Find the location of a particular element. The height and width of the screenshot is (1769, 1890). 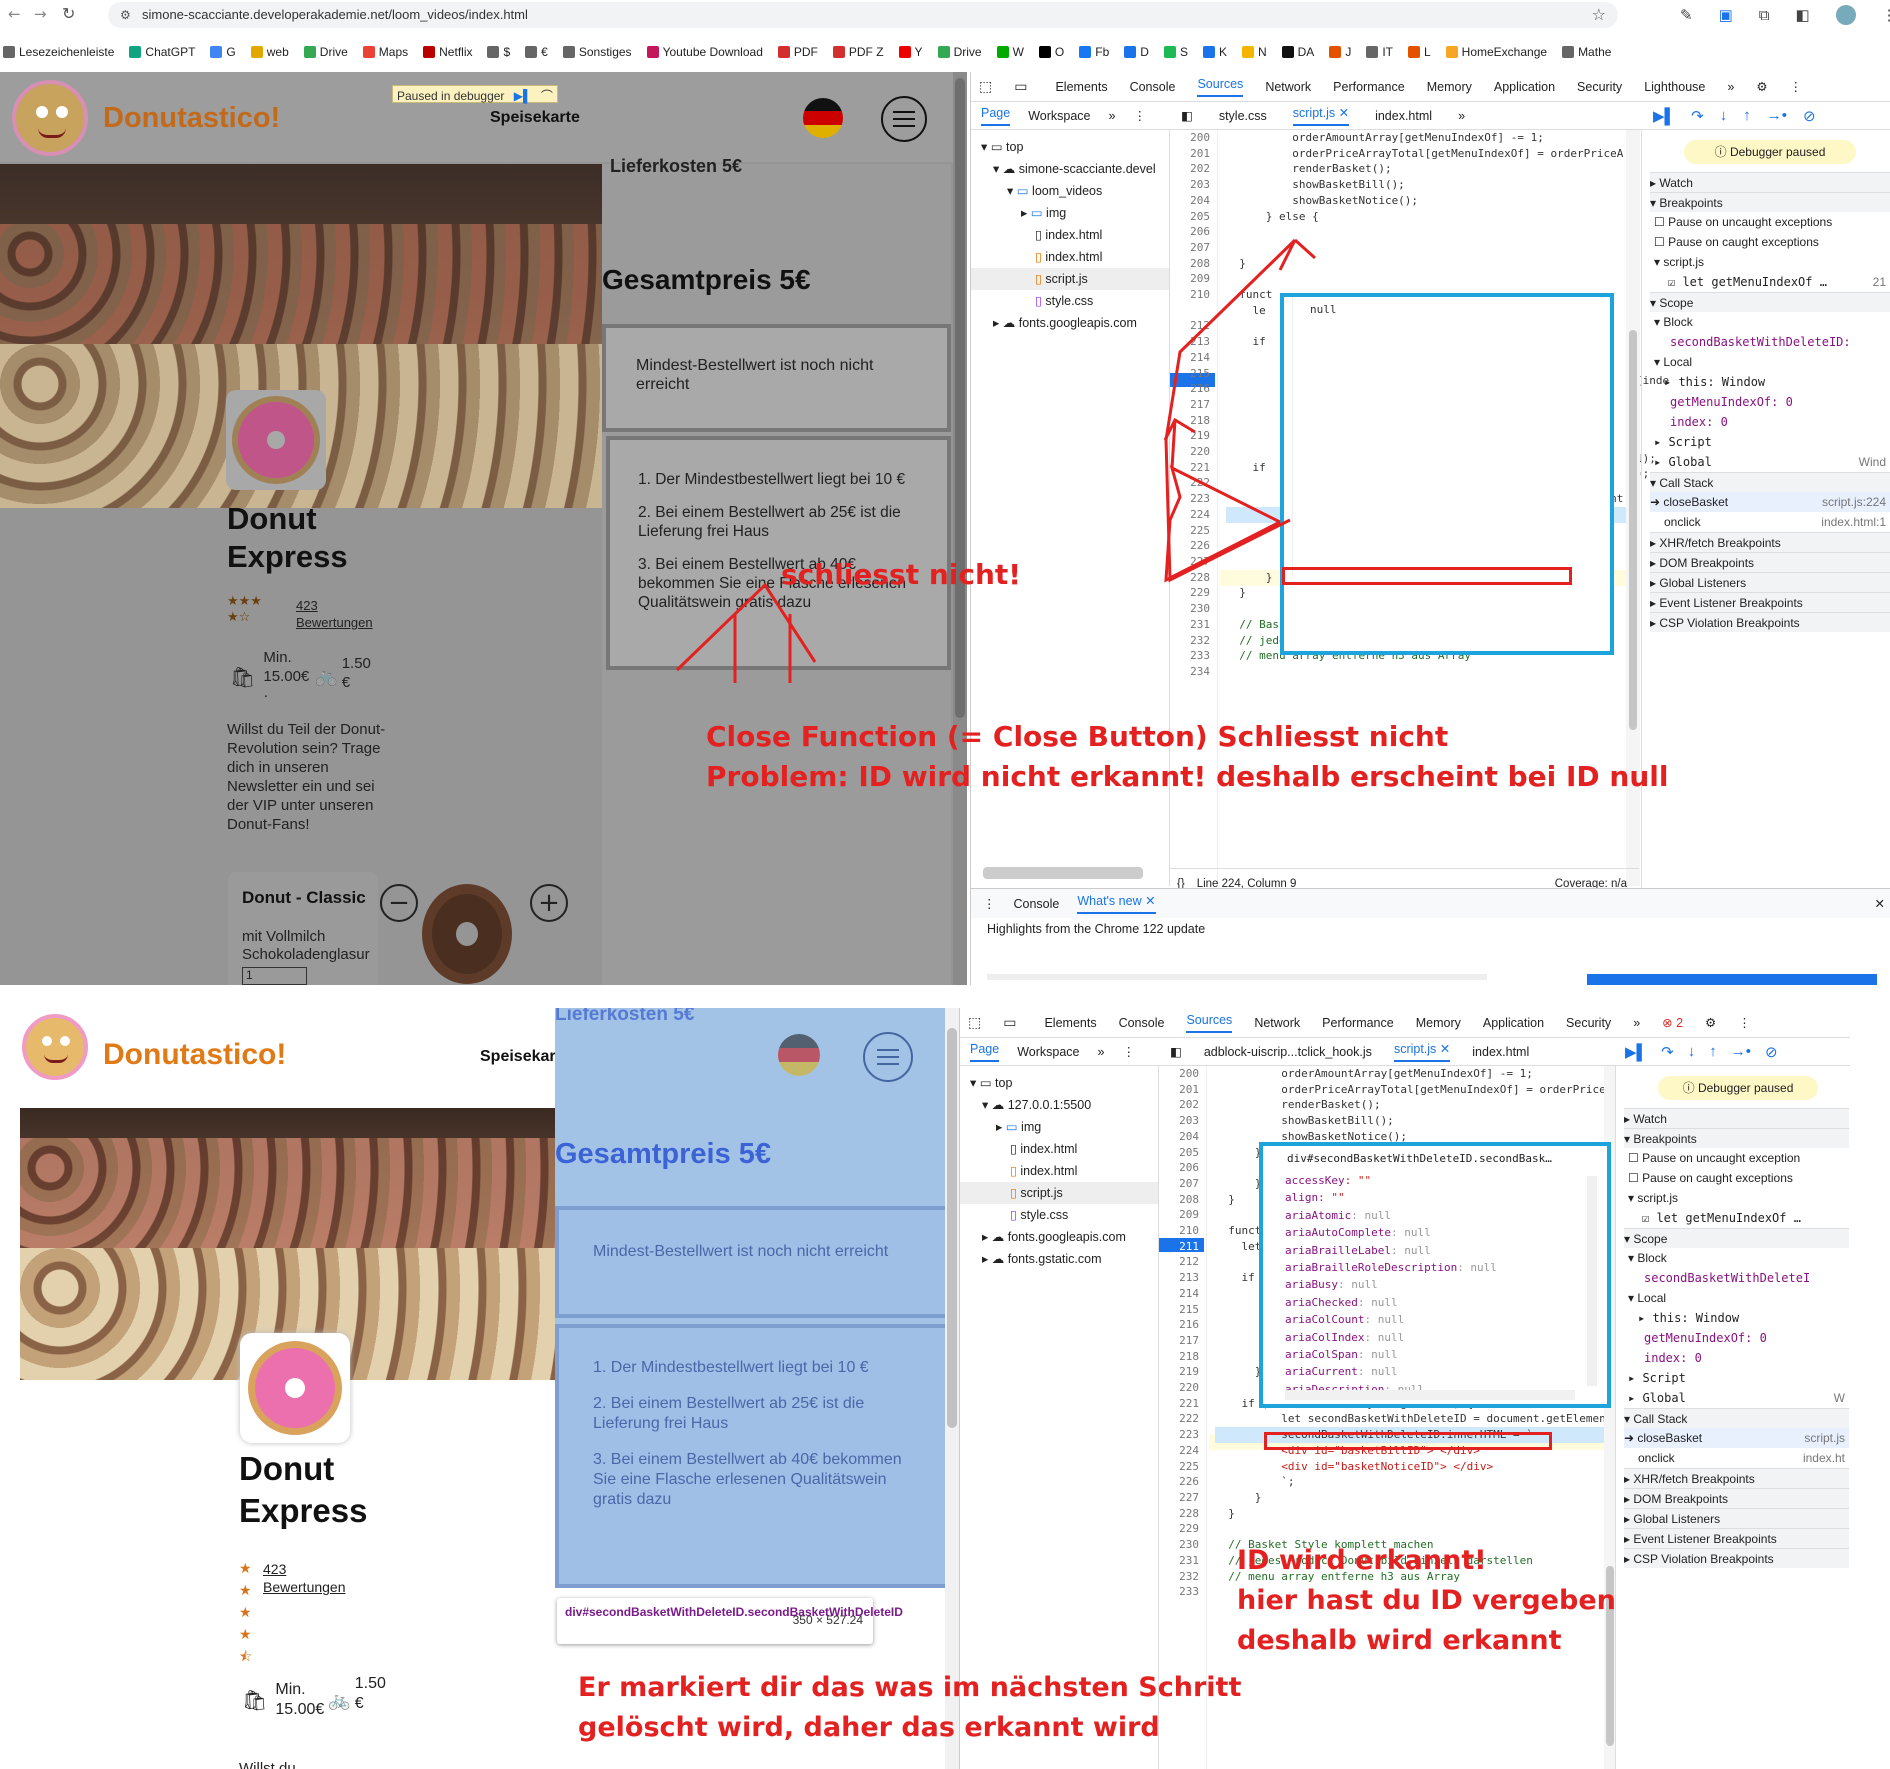

sidebar-row: ▸ Global Listeners is located at coordinates (1736, 1518).